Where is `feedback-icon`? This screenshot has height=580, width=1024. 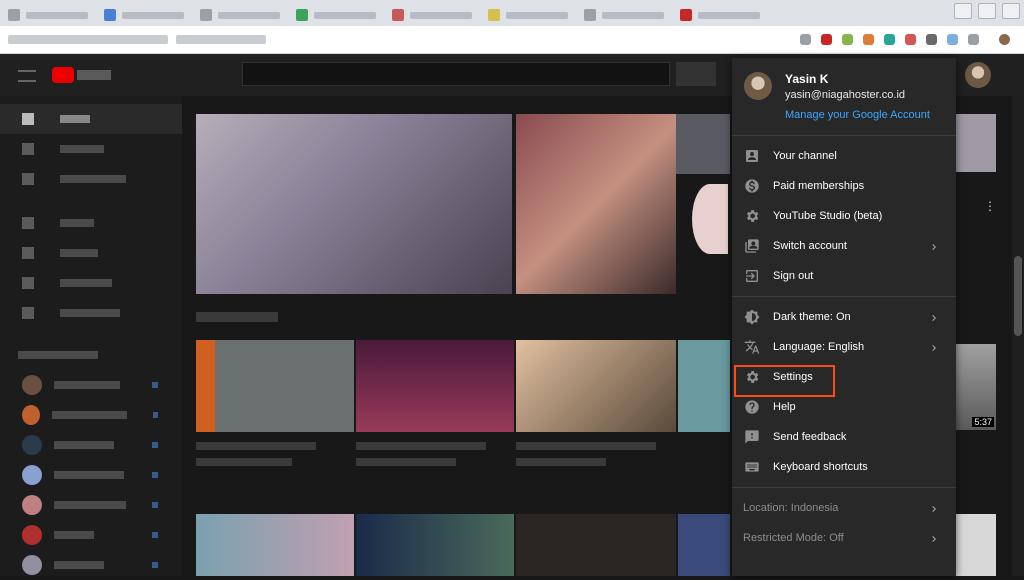 feedback-icon is located at coordinates (752, 437).